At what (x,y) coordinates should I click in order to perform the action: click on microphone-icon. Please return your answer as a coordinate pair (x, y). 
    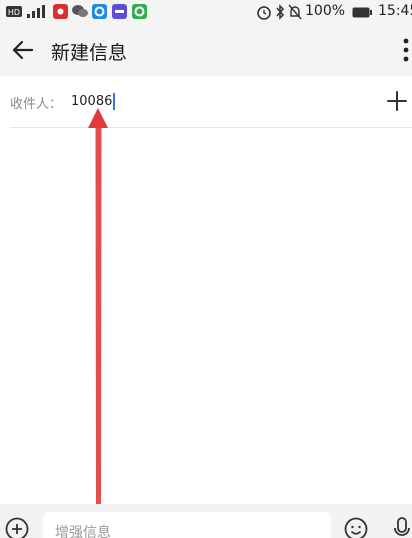
    Looking at the image, I should click on (402, 526).